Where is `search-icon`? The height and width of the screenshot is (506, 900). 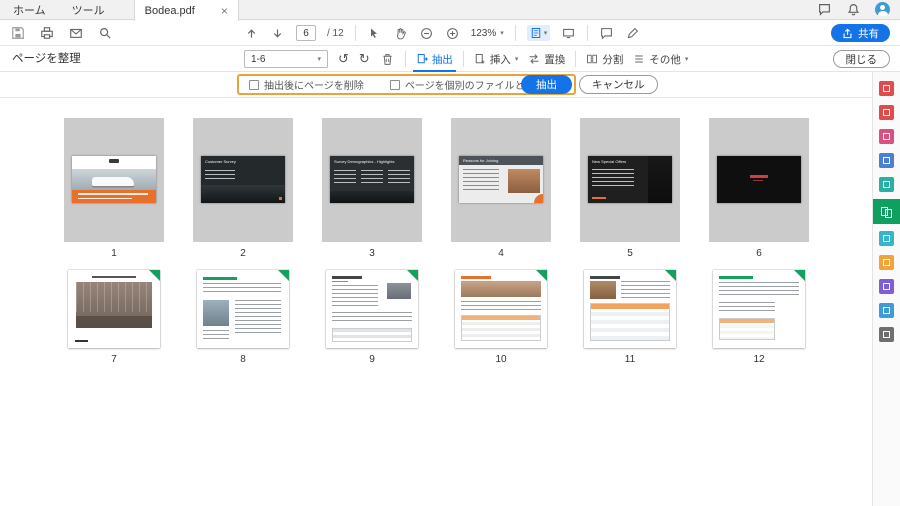 search-icon is located at coordinates (104, 33).